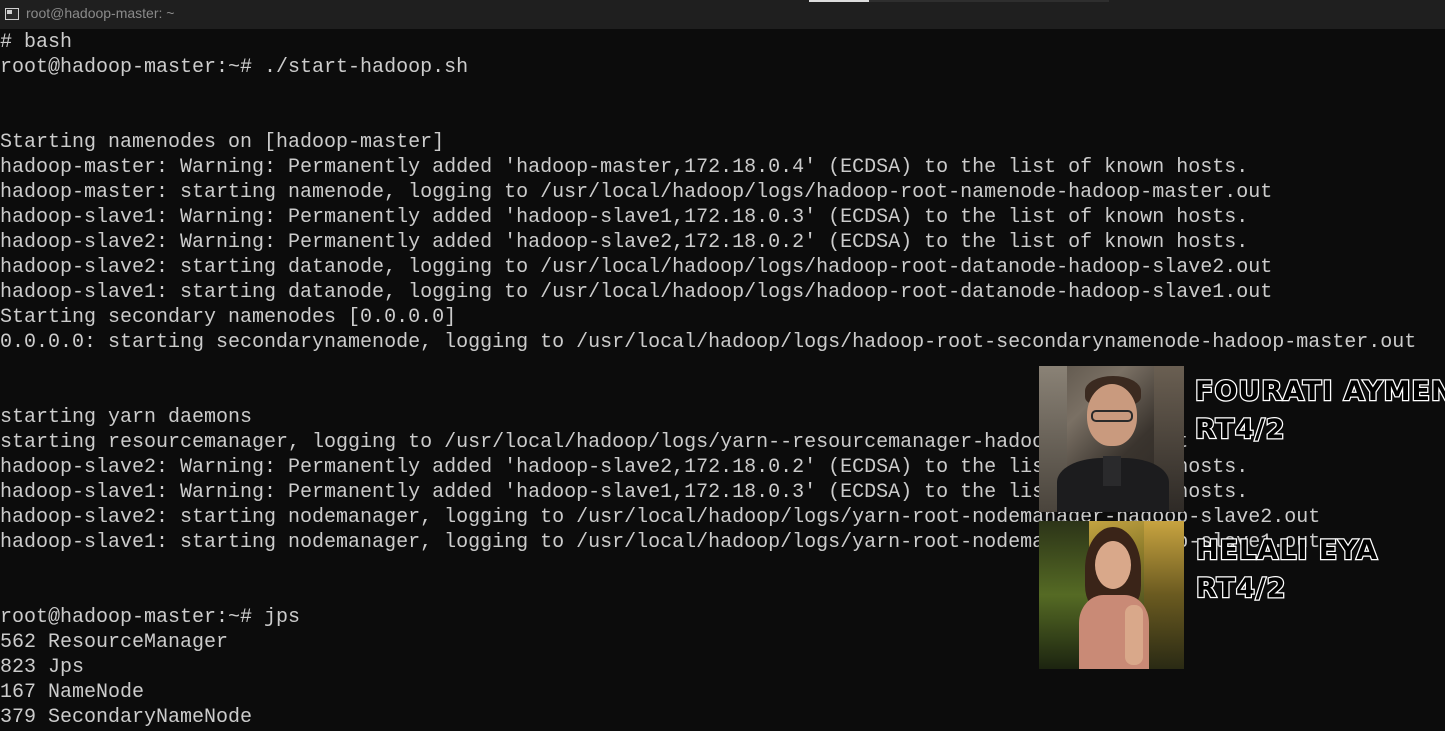 This screenshot has width=1445, height=731. Describe the element at coordinates (1287, 551) in the screenshot. I see `person2-name-caption: HELALI EYA` at that location.